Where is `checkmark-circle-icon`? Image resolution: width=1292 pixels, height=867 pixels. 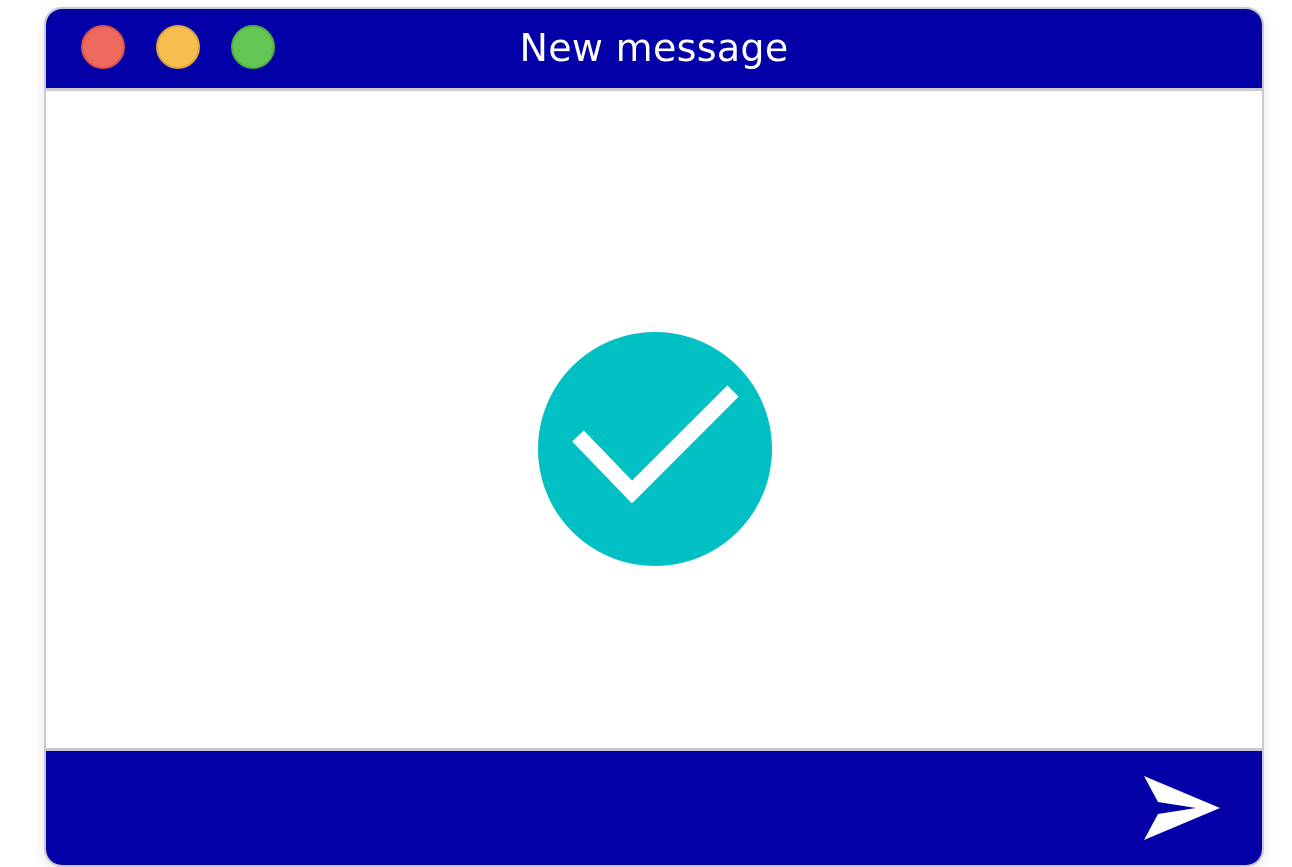
checkmark-circle-icon is located at coordinates (655, 449).